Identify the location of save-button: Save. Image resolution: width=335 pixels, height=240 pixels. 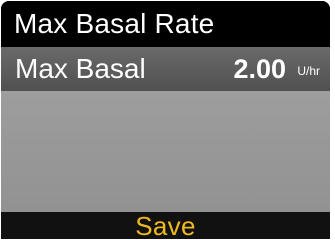
(165, 225).